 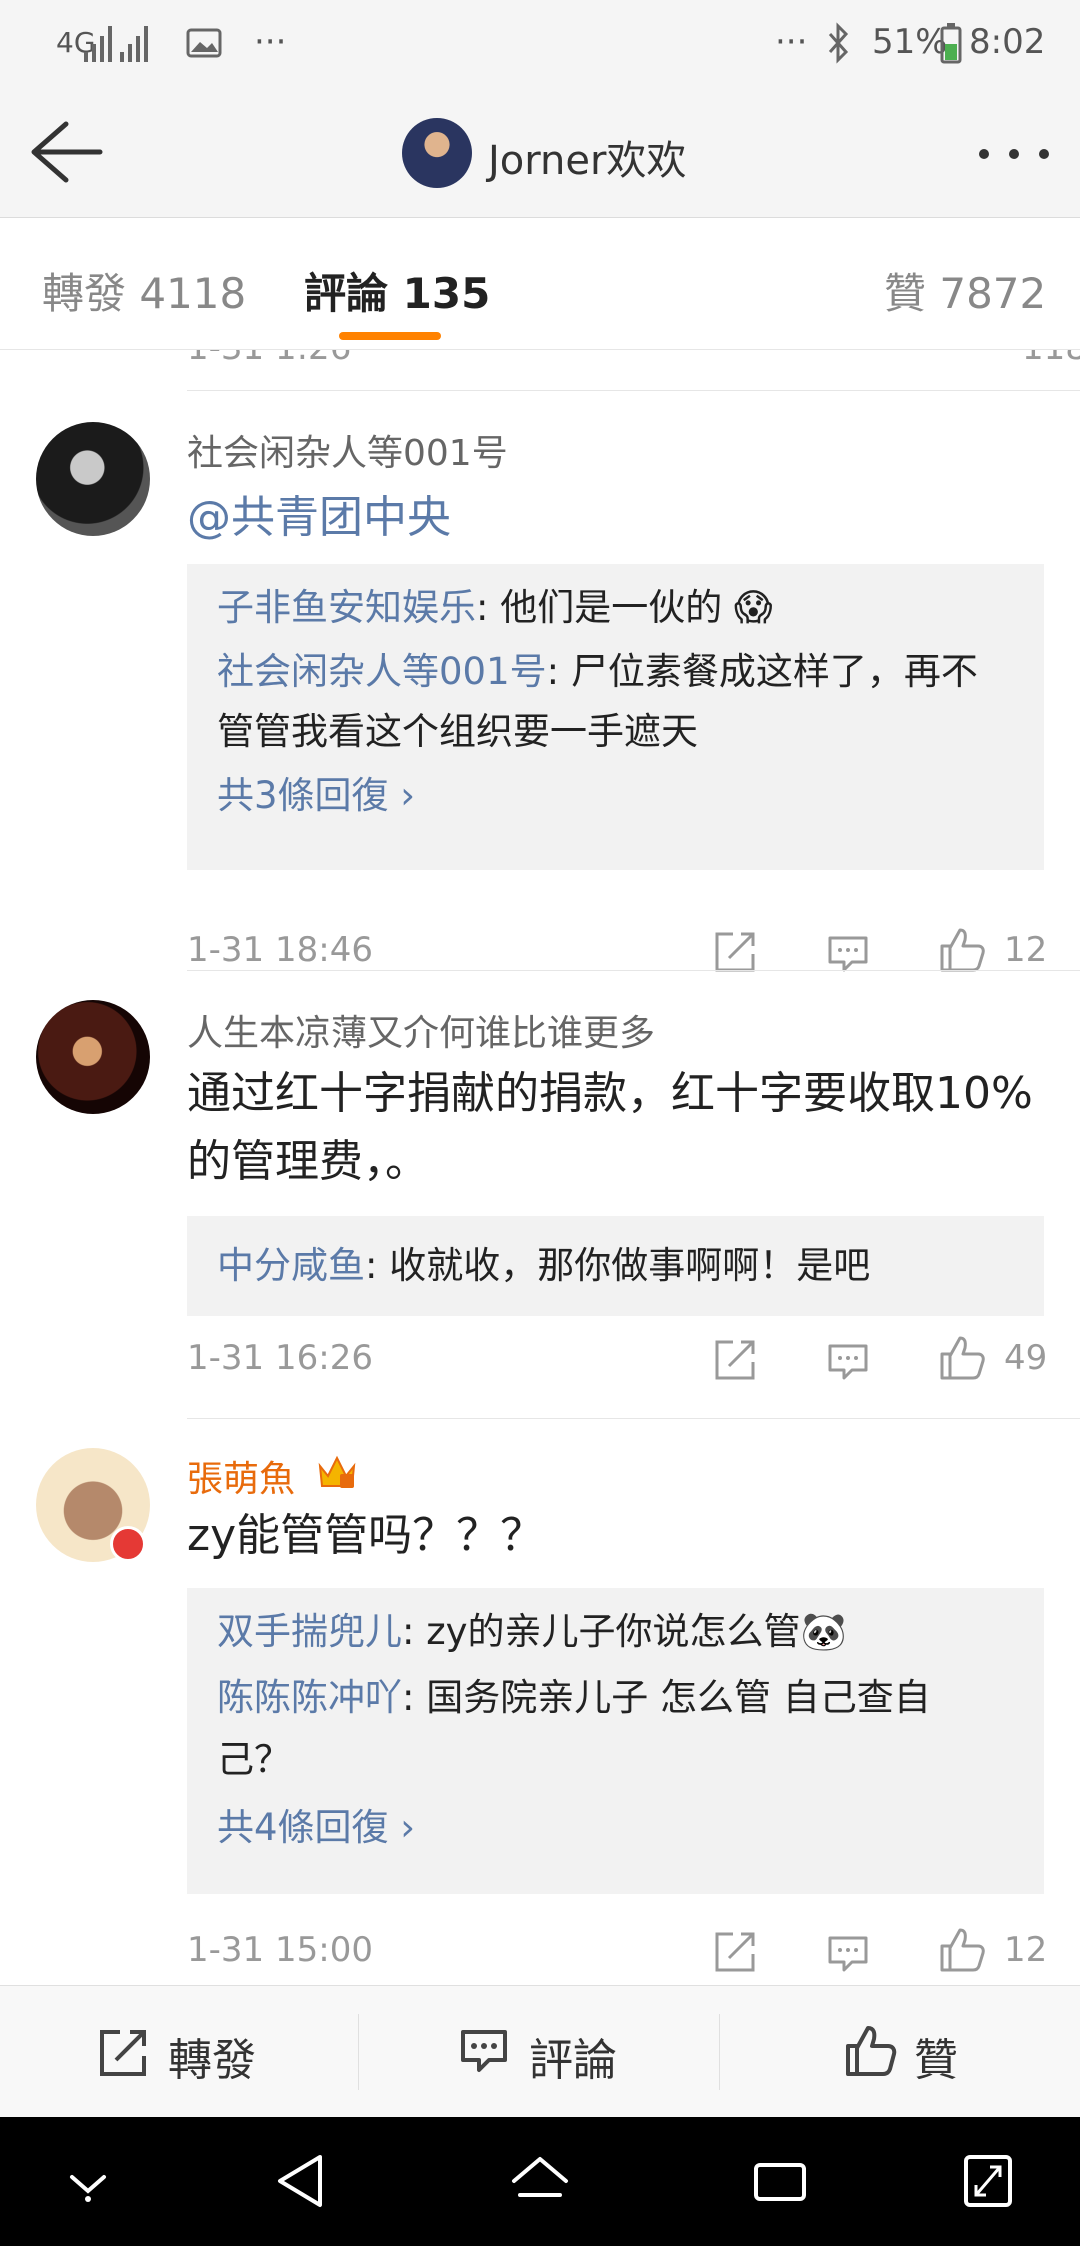 I want to click on battery-percent: 51%, so click(x=910, y=42).